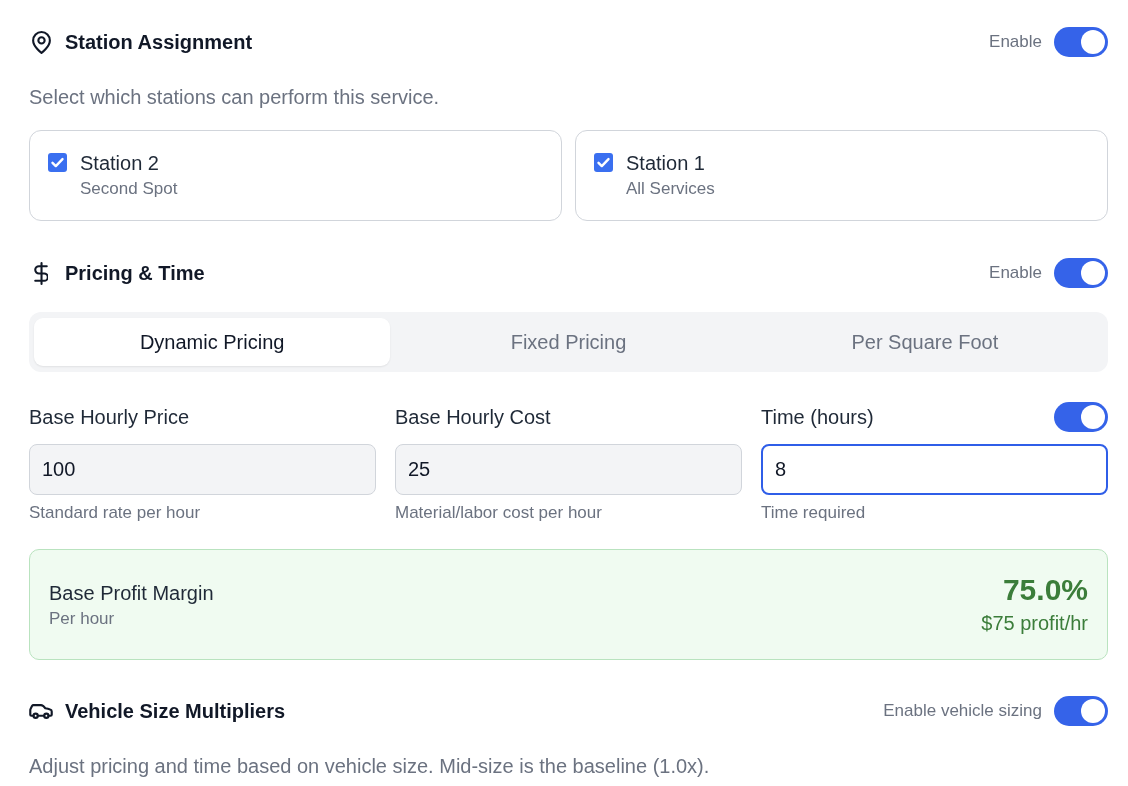  What do you see at coordinates (115, 513) in the screenshot?
I see `field-hint: Standard rate per hour` at bounding box center [115, 513].